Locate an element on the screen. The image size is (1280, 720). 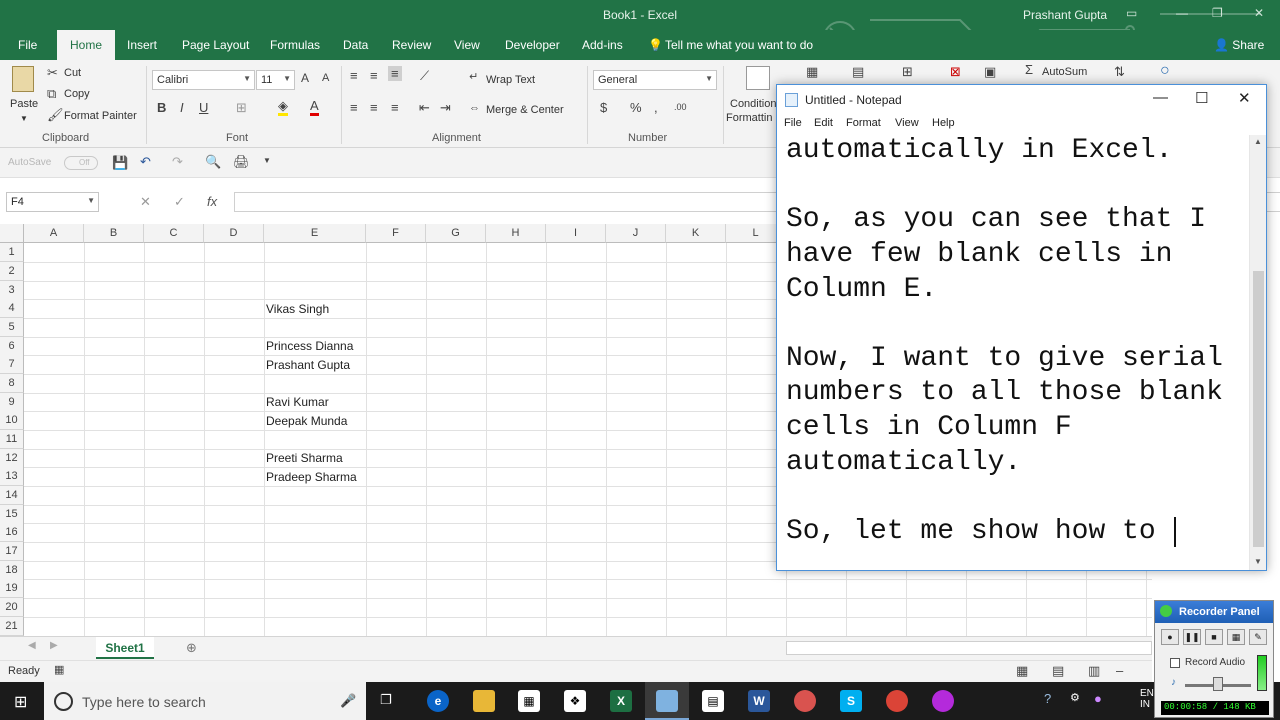
format-painter-icon: 🖌 is located at coordinates (55, 115).